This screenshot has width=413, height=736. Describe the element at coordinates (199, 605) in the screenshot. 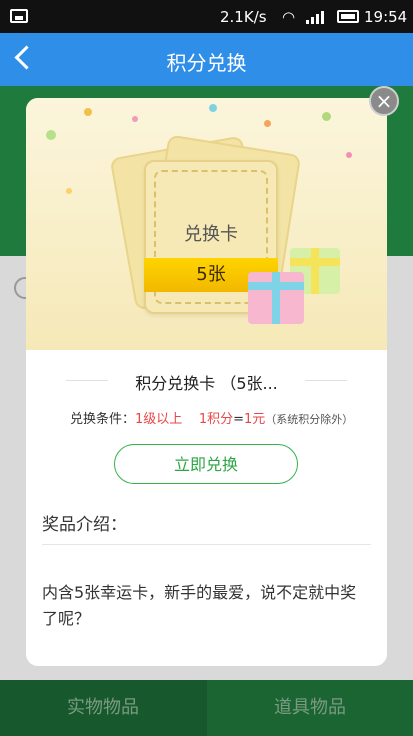

I see `prize-intro-text: 内含5张幸运卡，新手的最爱，说不定就中奖了呢？` at that location.